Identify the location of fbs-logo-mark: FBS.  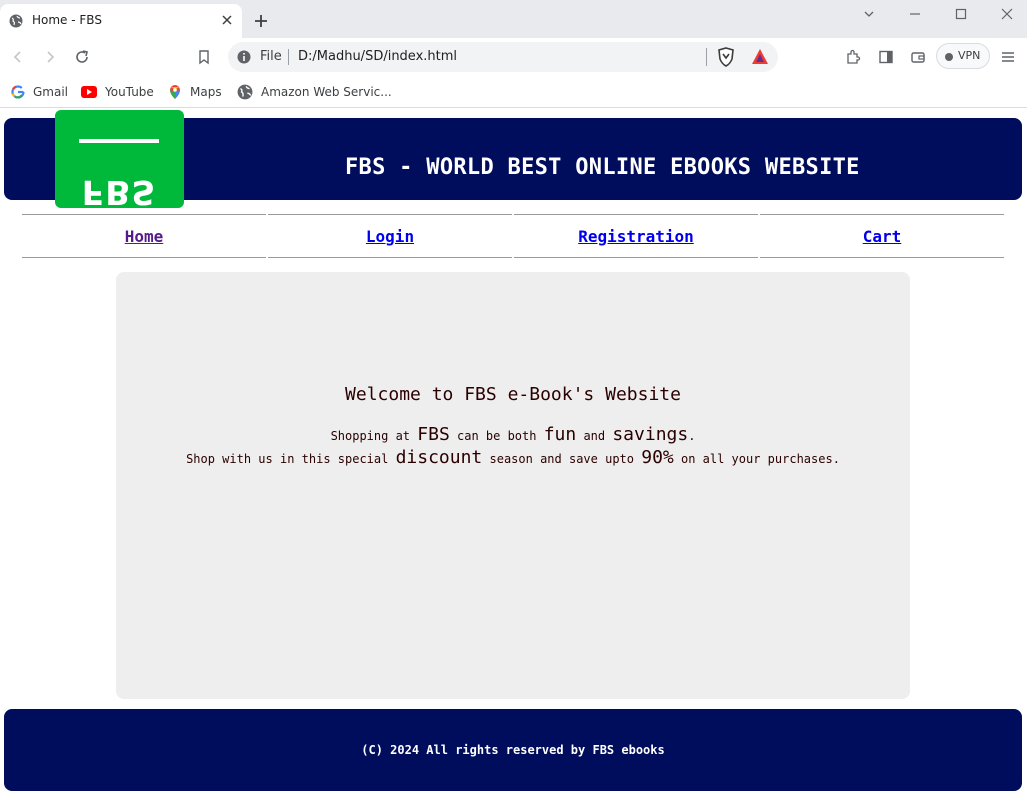
(119, 175).